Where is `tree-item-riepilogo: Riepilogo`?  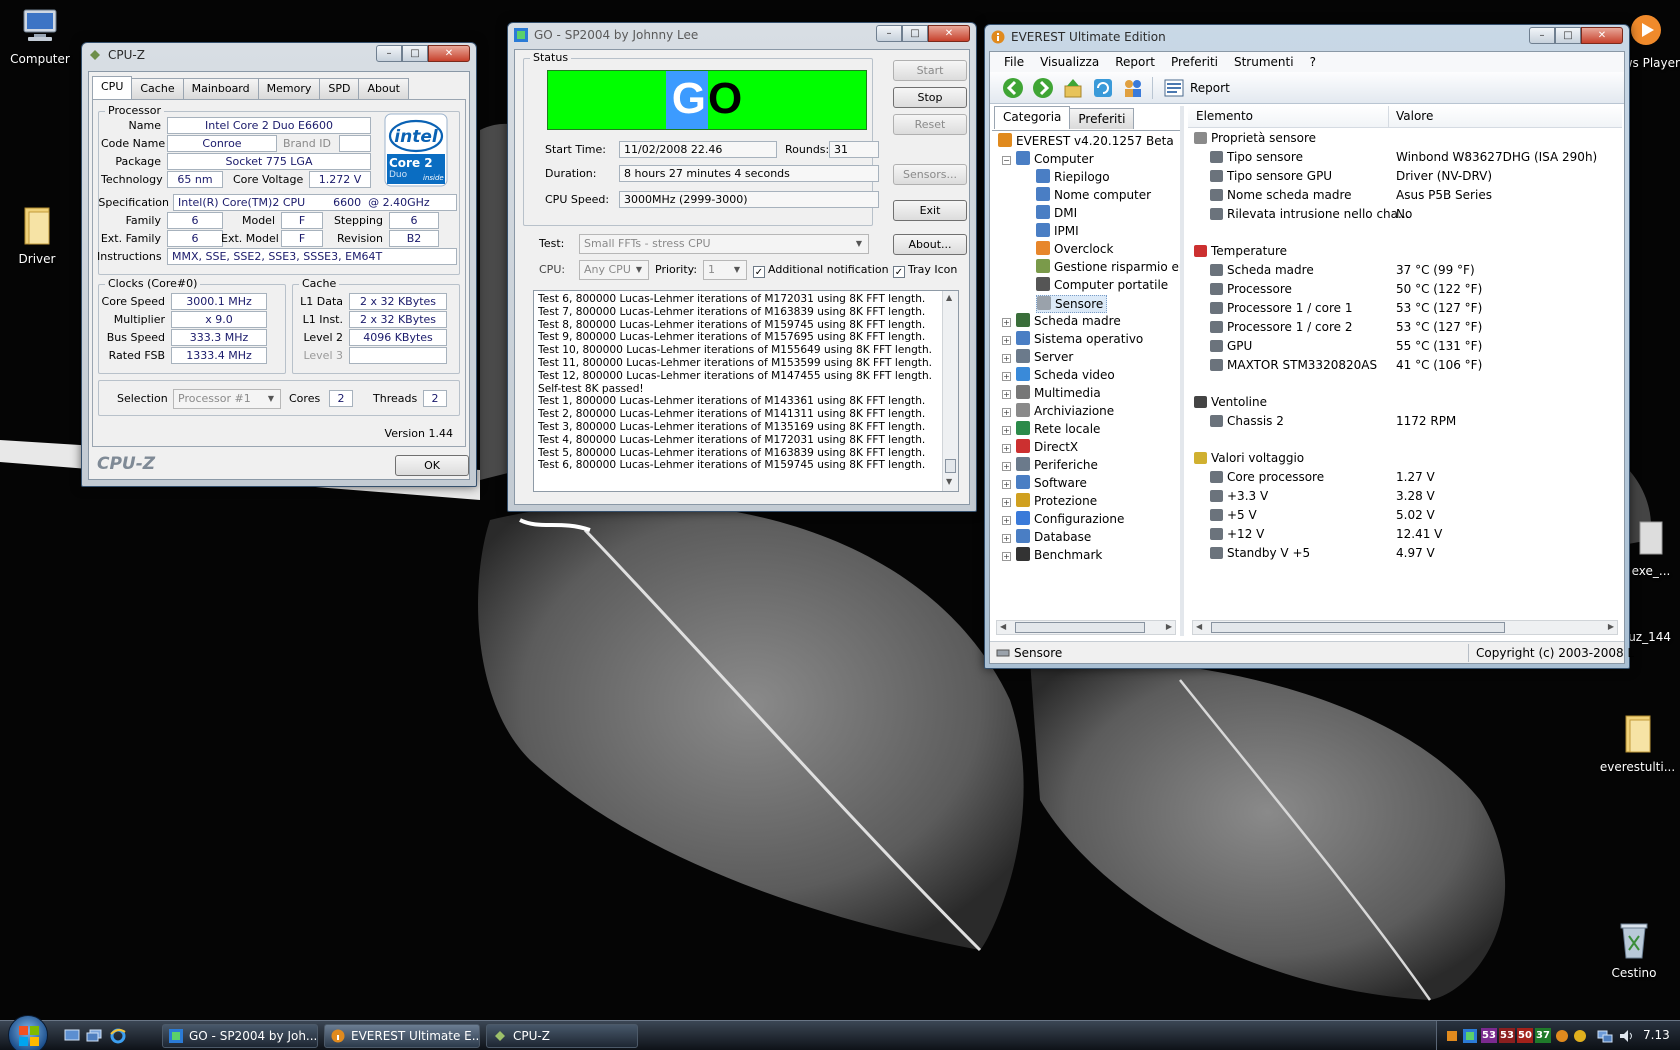 tree-item-riepilogo: Riepilogo is located at coordinates (1073, 177).